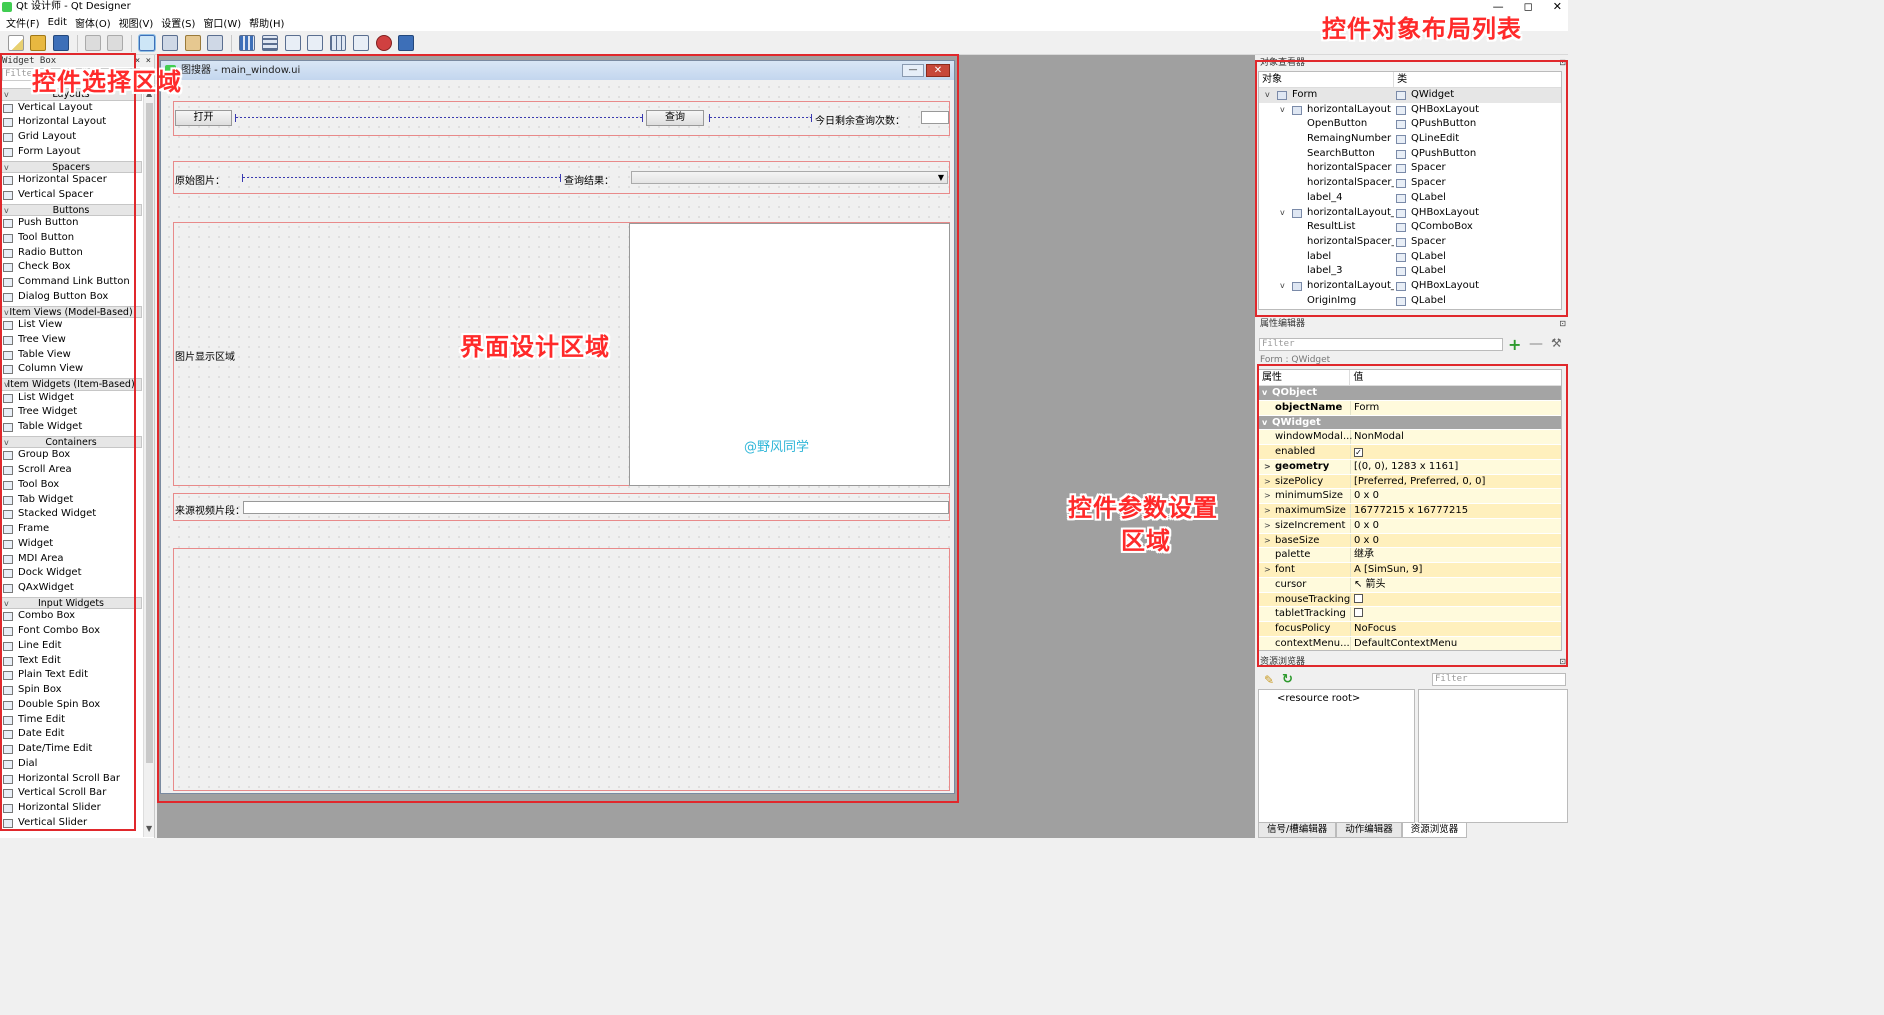 This screenshot has height=1015, width=1884. What do you see at coordinates (1381, 344) in the screenshot?
I see `property-filter-input: Filter` at bounding box center [1381, 344].